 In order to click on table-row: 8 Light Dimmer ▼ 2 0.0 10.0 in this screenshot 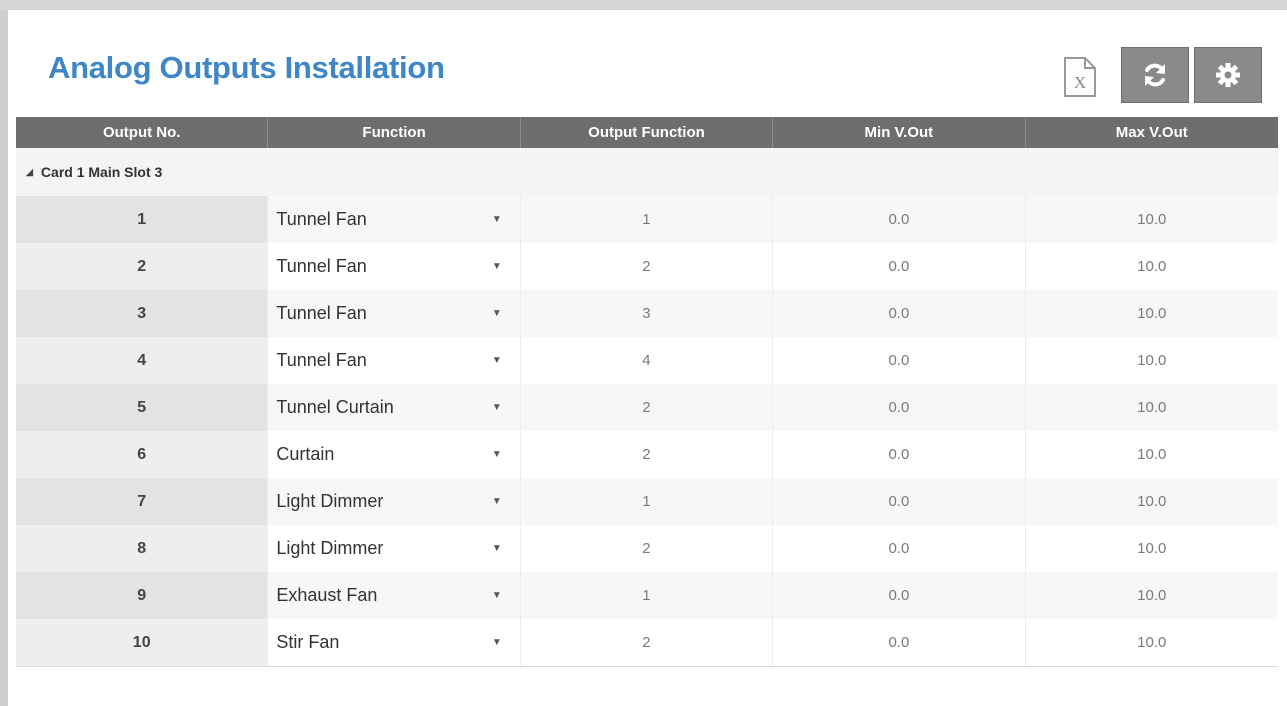, I will do `click(647, 548)`.